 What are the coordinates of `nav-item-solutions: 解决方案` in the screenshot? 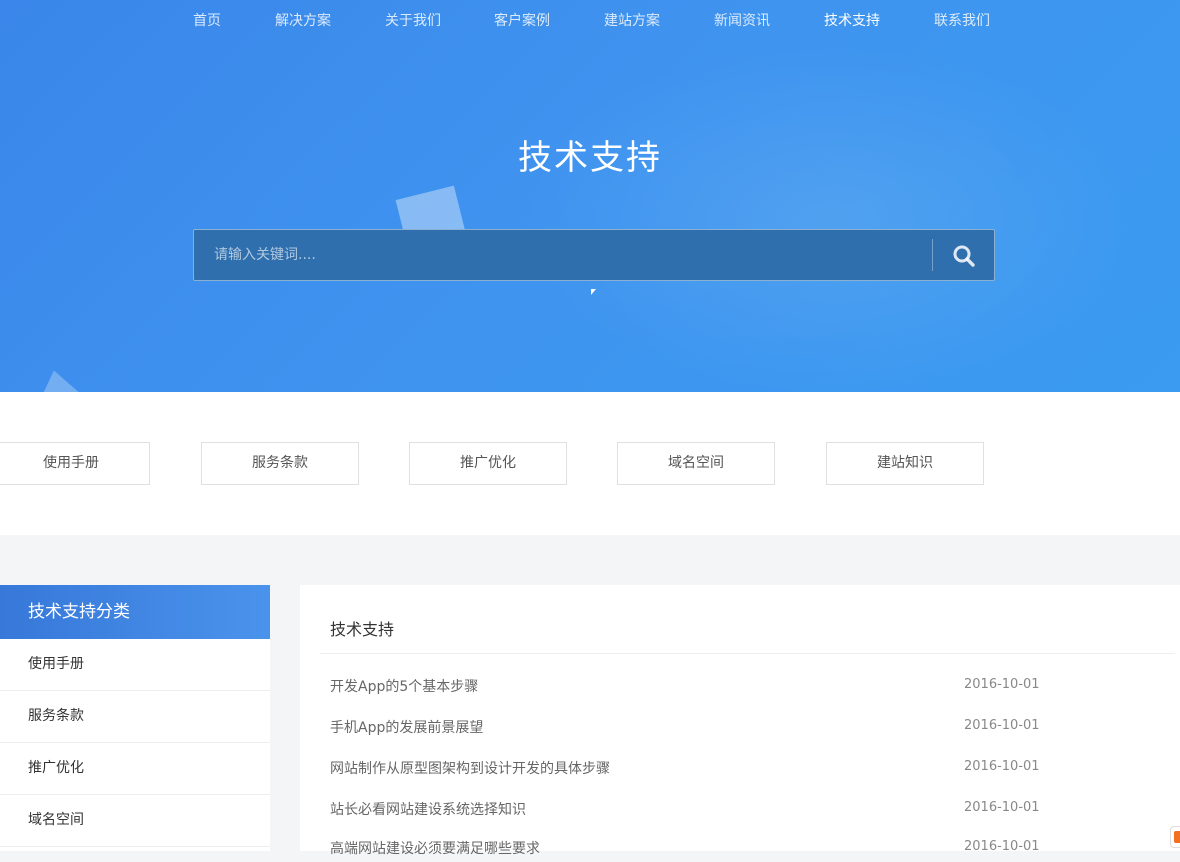 It's located at (303, 20).